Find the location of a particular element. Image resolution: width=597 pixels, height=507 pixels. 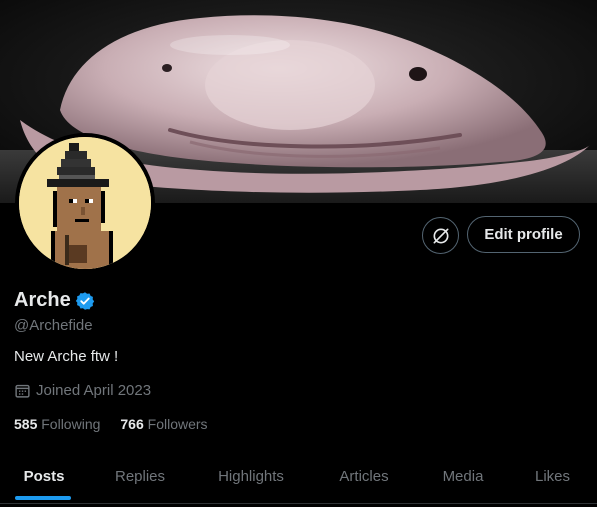

tab-articles: Articles is located at coordinates (364, 476).